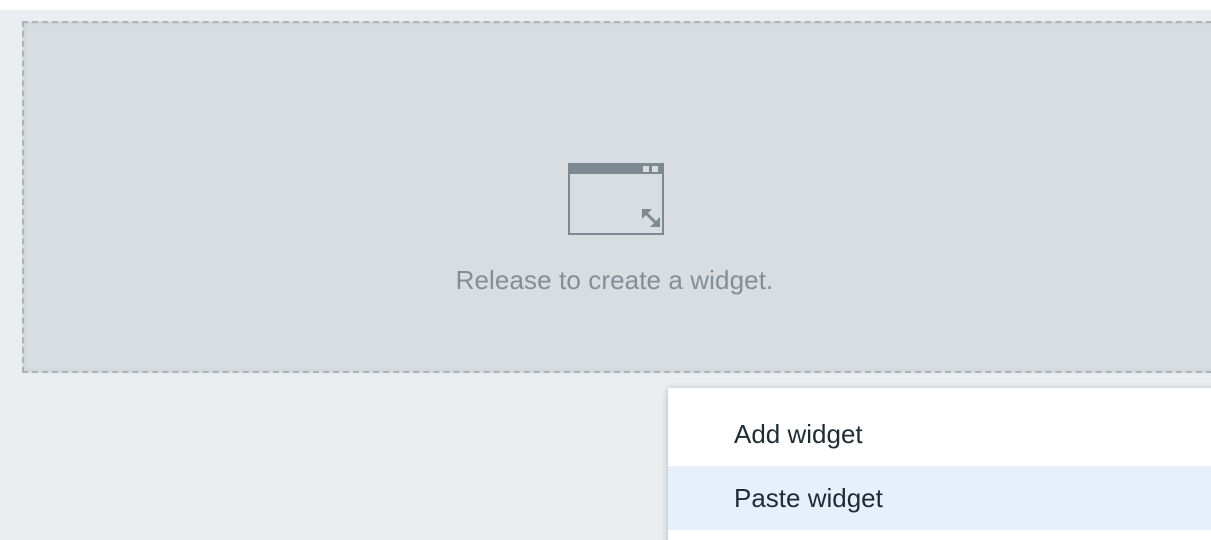 The width and height of the screenshot is (1211, 540). What do you see at coordinates (939, 434) in the screenshot?
I see `menu-item-add-widget: Add widget` at bounding box center [939, 434].